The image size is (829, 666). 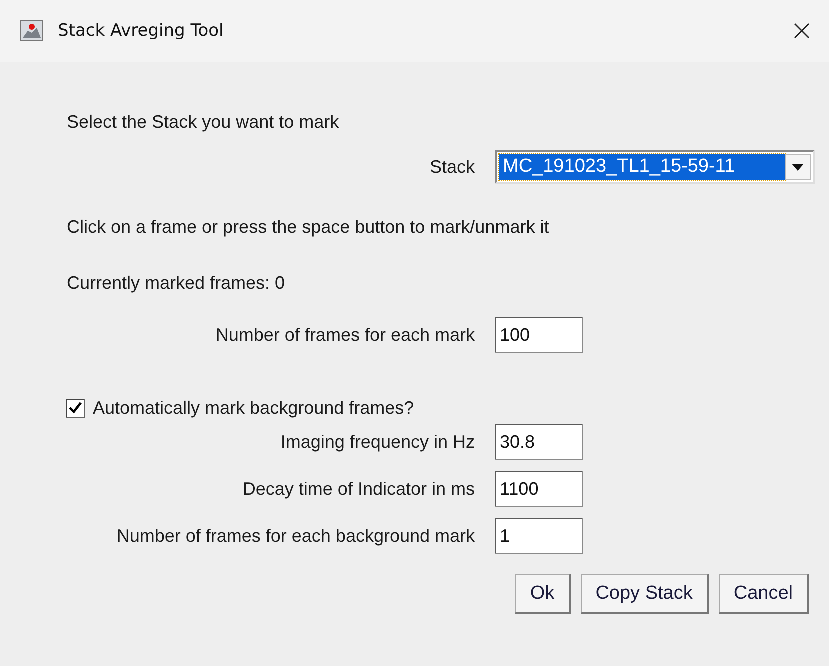 What do you see at coordinates (644, 594) in the screenshot?
I see `copy-stack-button: Copy Stack` at bounding box center [644, 594].